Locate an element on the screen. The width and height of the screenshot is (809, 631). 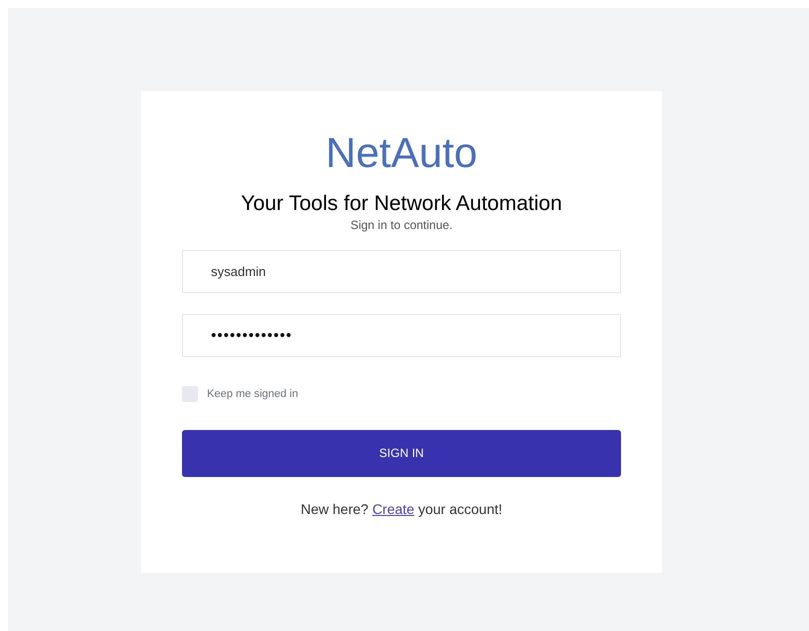
create-account-link: Create is located at coordinates (393, 508).